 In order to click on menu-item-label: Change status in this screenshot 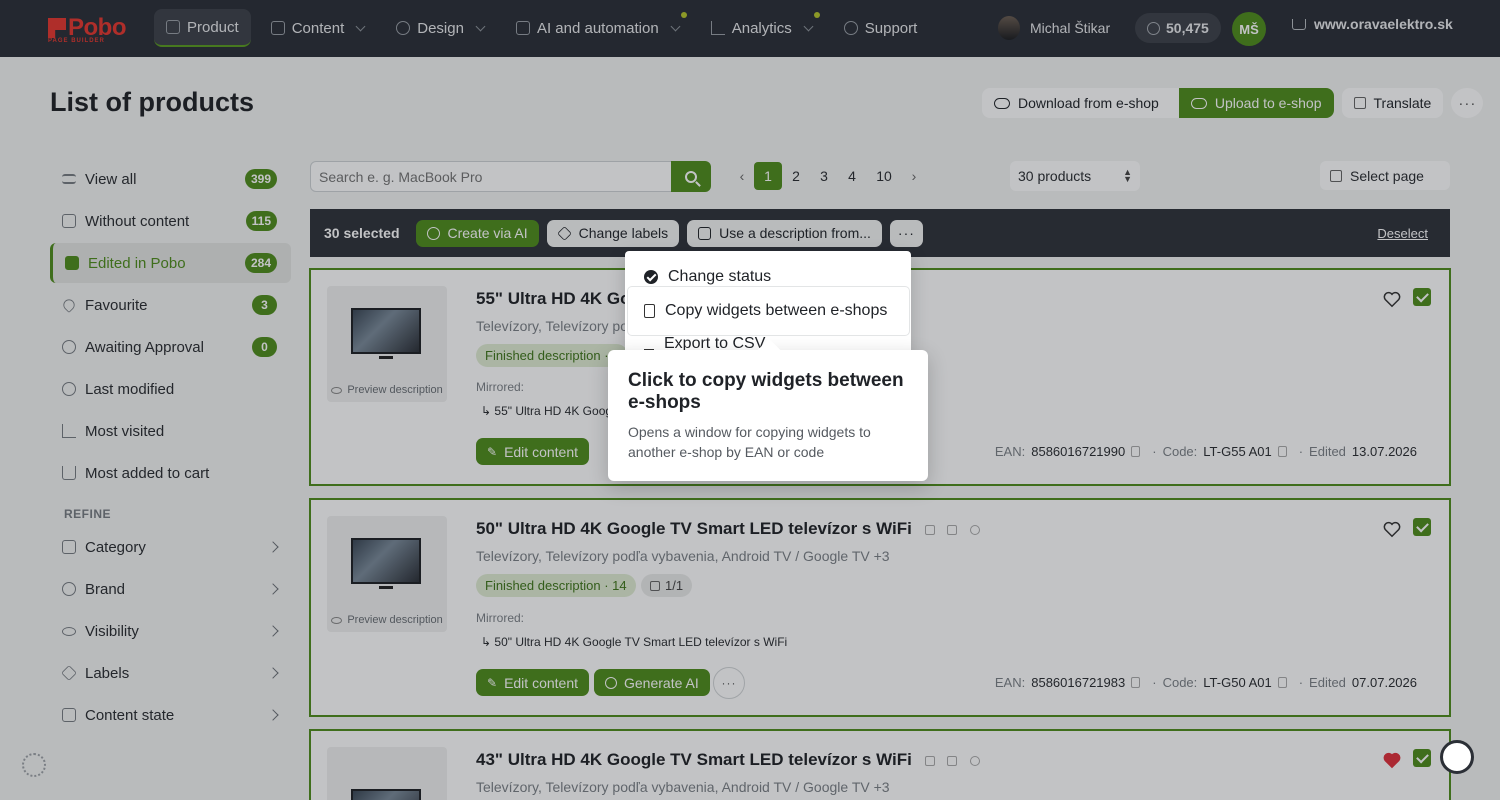, I will do `click(720, 276)`.